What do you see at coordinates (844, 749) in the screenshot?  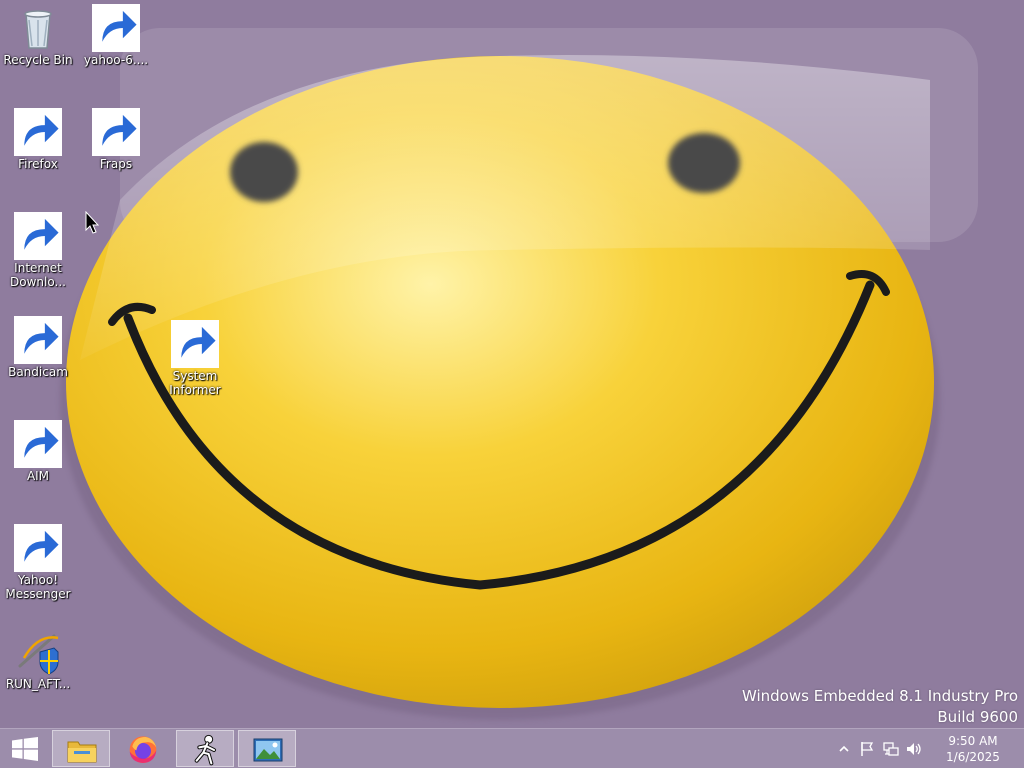 I see `show-hidden-icons-chevron-icon` at bounding box center [844, 749].